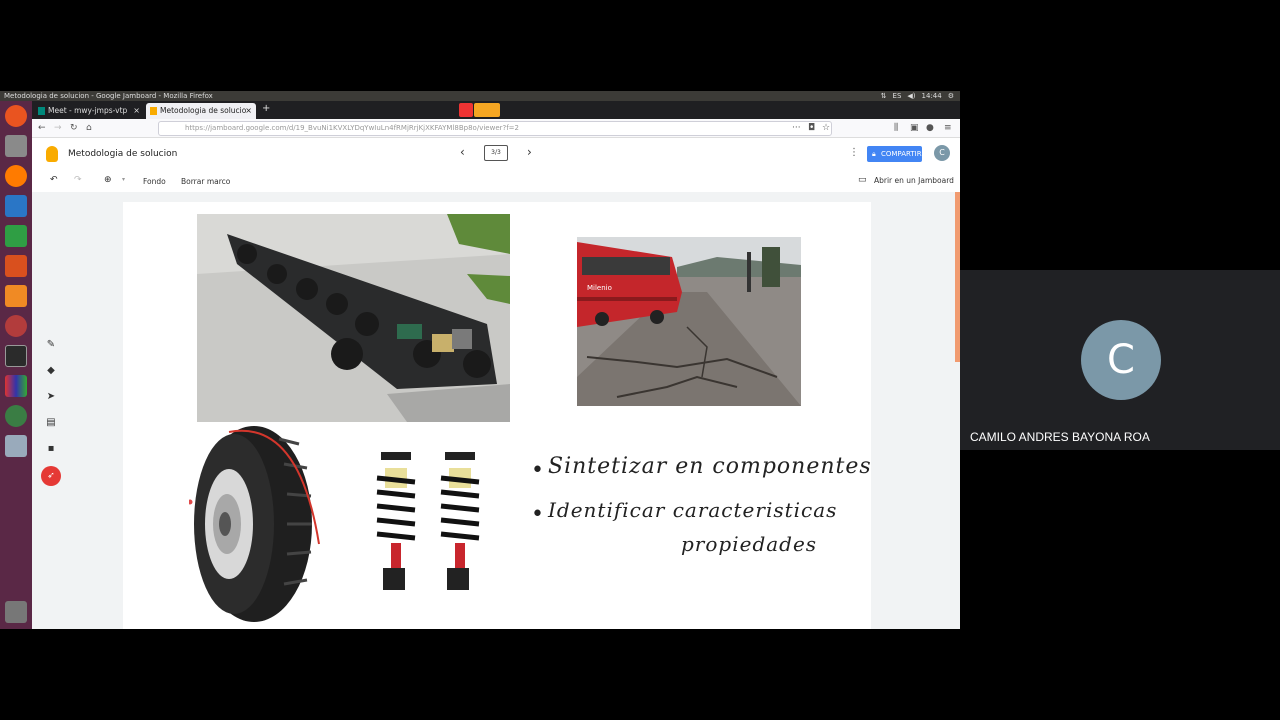 This screenshot has width=1280, height=720. I want to click on keyboard-layout: ES, so click(897, 96).